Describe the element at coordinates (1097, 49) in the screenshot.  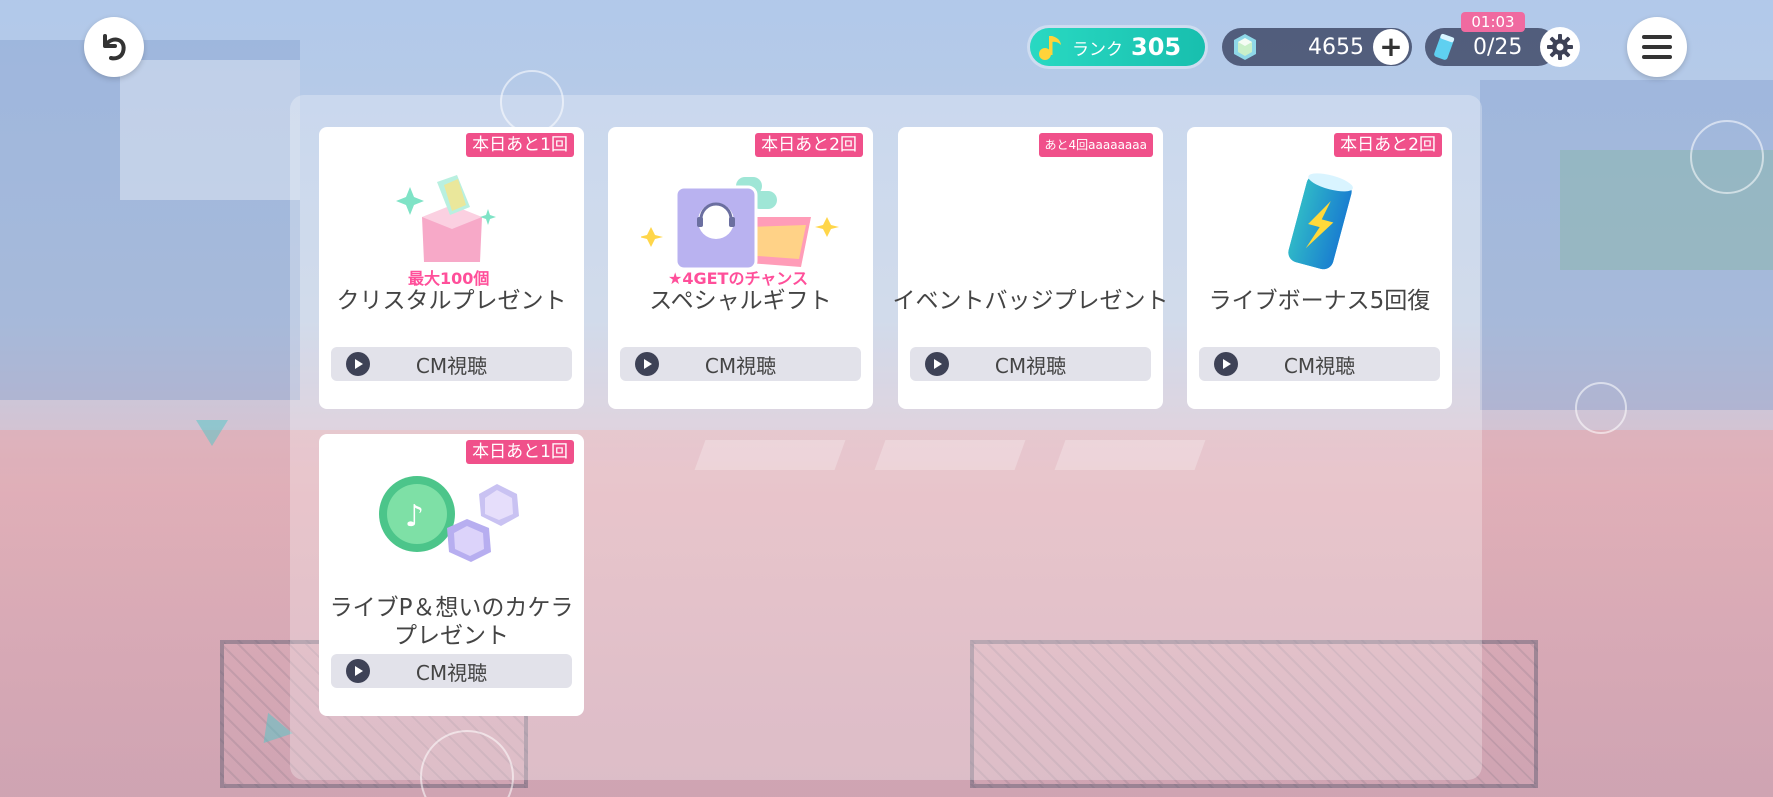
I see `rank-label: ランク` at that location.